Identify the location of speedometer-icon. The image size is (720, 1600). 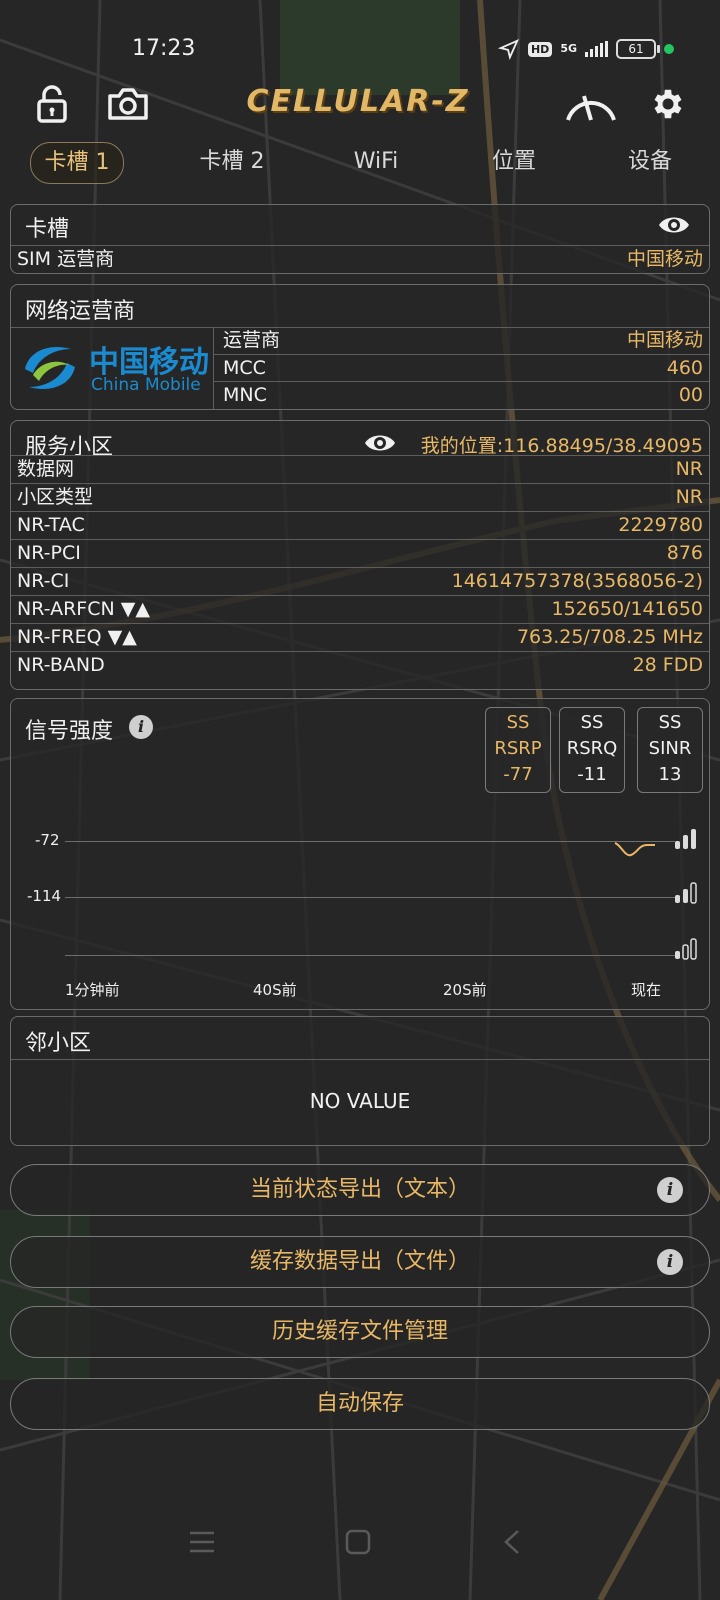
(591, 104).